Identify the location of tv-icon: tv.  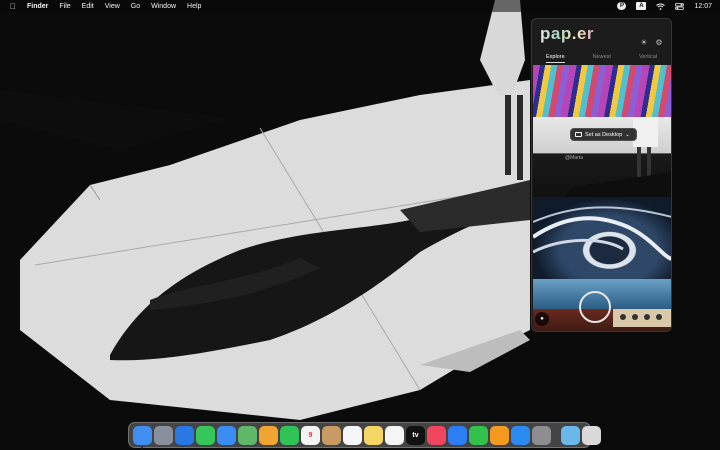
(415, 435).